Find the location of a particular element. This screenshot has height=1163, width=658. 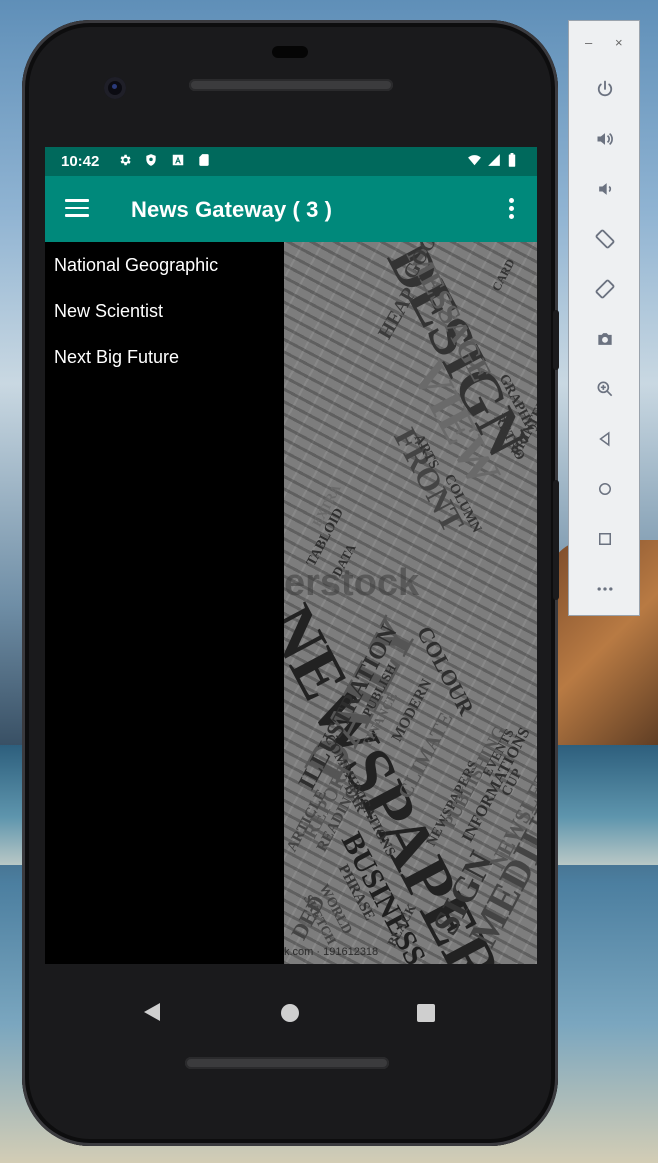

back-icon is located at coordinates (605, 439).